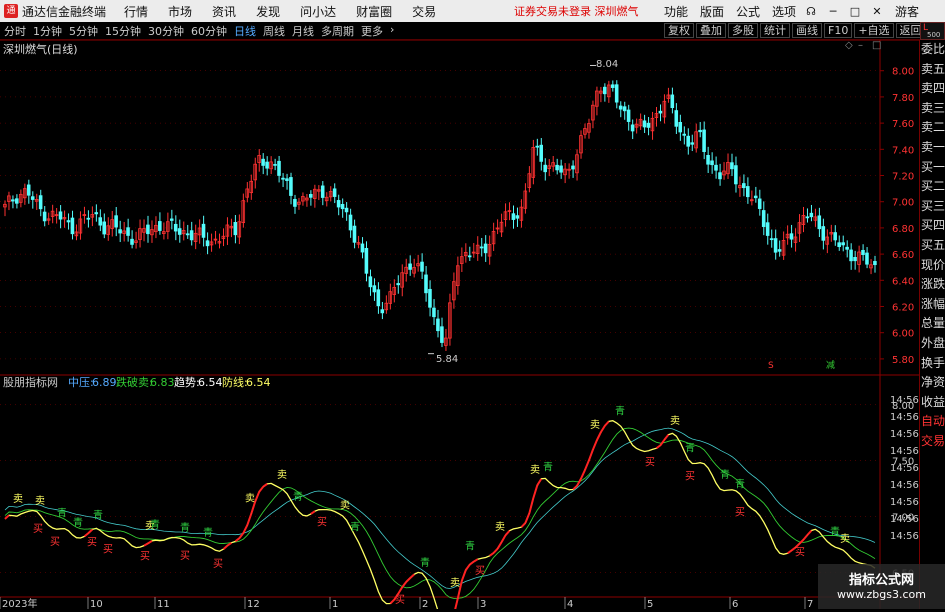  Describe the element at coordinates (180, 11) in the screenshot. I see `menu-item-market: 市场` at that location.